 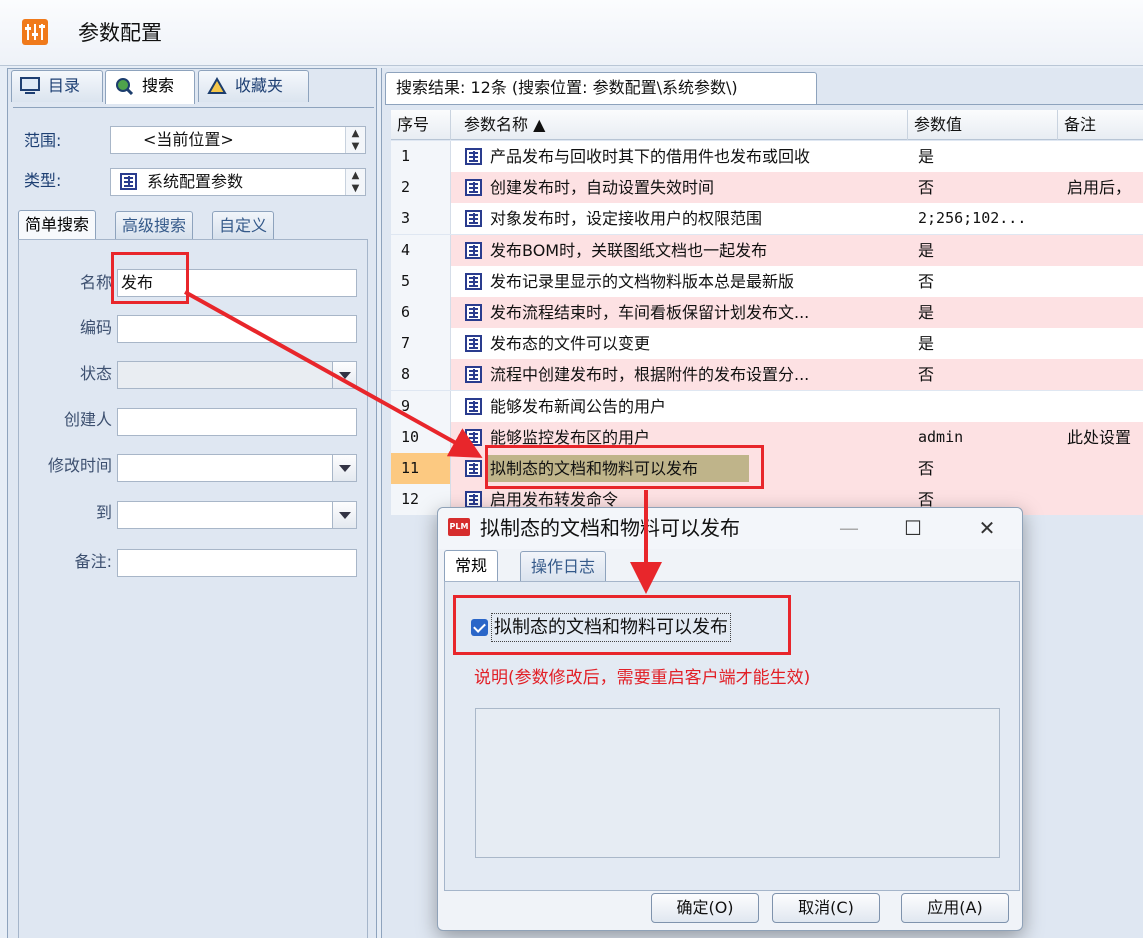 What do you see at coordinates (983, 125) in the screenshot?
I see `column-header-value: 参数值` at bounding box center [983, 125].